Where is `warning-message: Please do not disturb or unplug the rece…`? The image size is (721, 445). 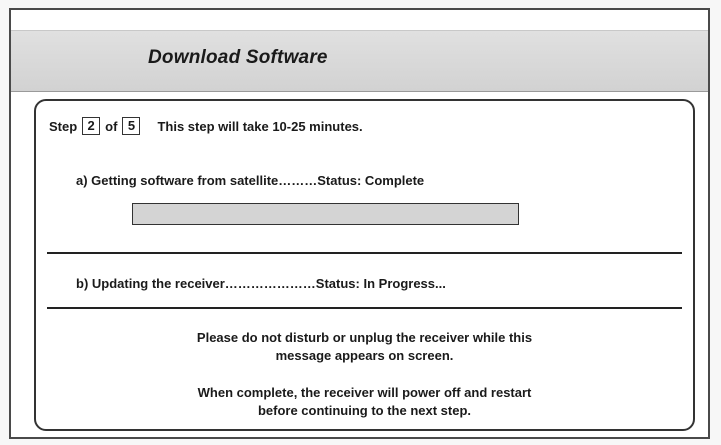 warning-message: Please do not disturb or unplug the rece… is located at coordinates (364, 347).